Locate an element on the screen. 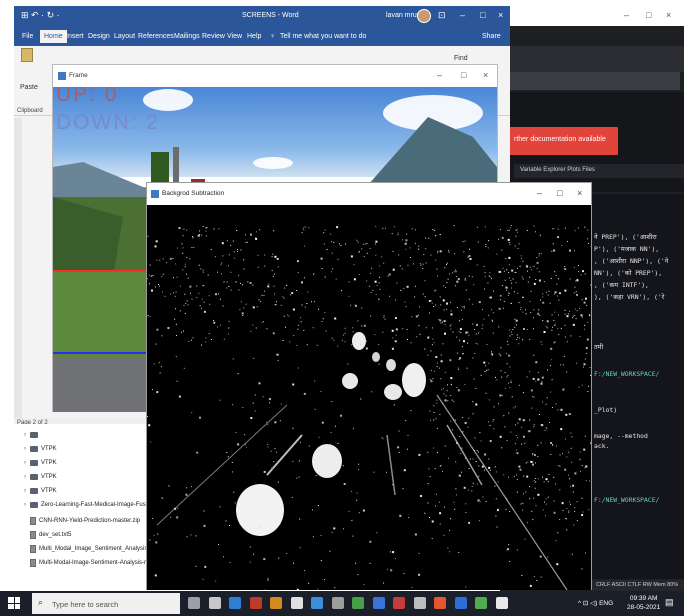 The image size is (684, 616). word-close-button: × is located at coordinates (500, 15).